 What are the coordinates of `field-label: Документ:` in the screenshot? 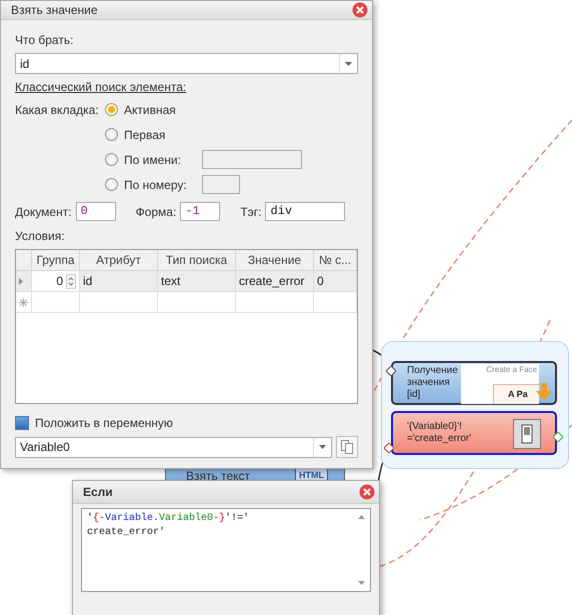 It's located at (43, 211).